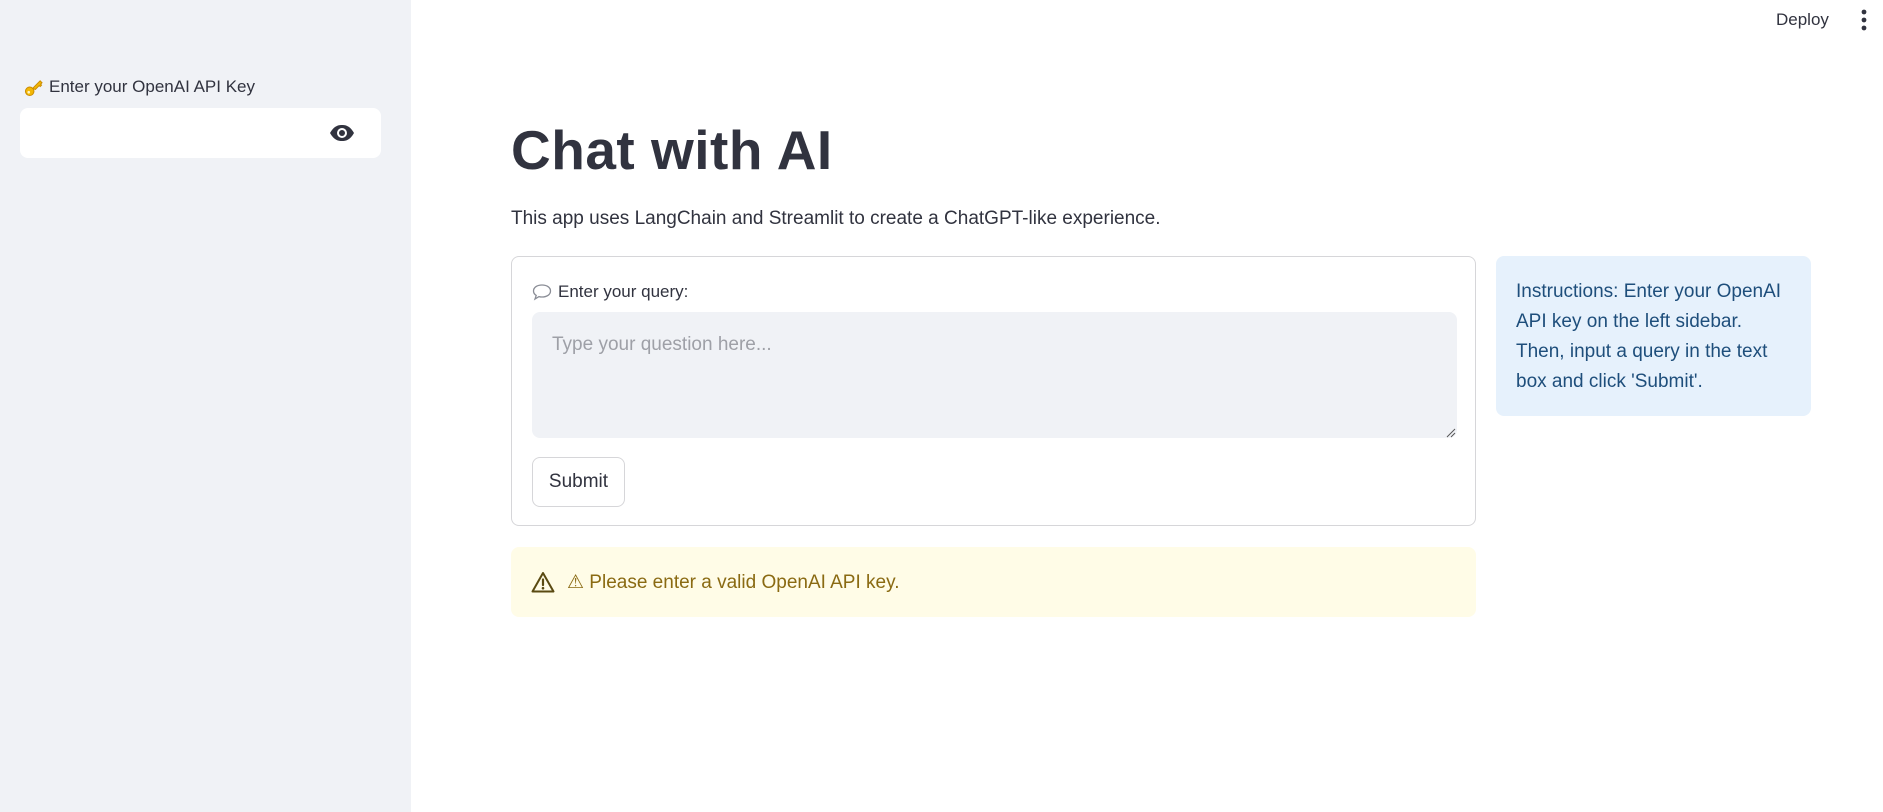 This screenshot has height=812, width=1883. I want to click on deploy-button: Deploy, so click(1802, 20).